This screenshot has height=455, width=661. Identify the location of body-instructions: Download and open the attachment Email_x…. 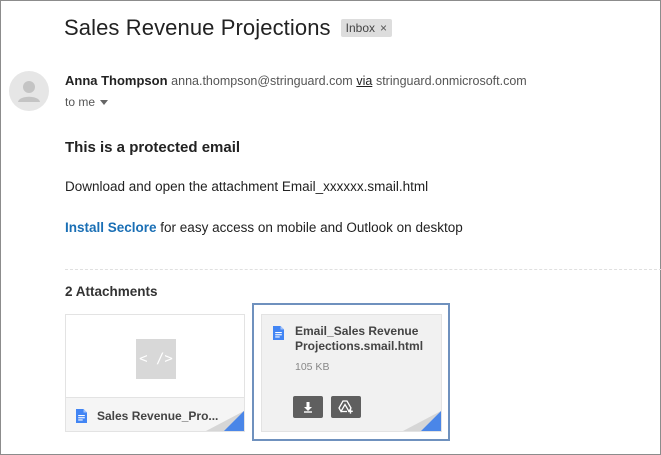
(247, 186).